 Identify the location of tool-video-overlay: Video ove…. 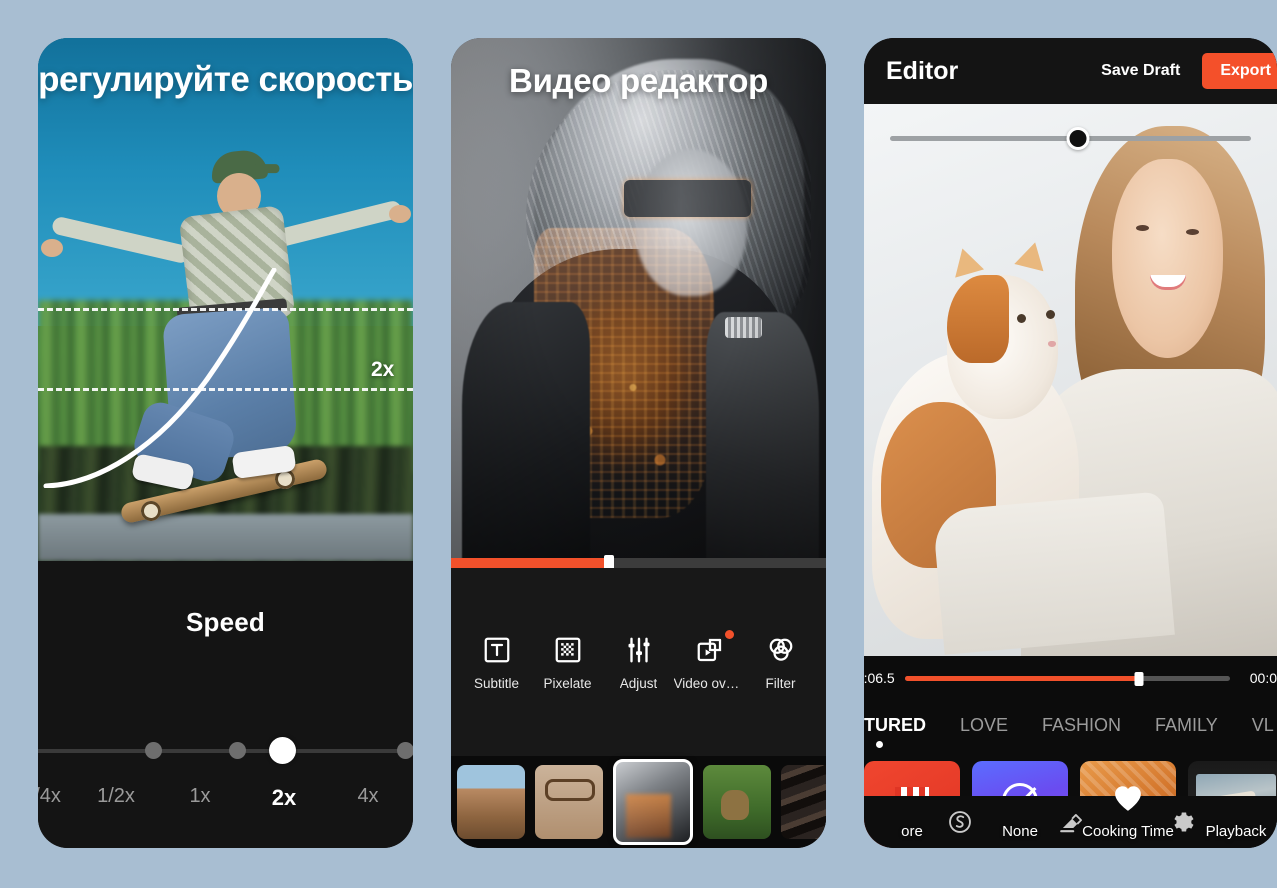
(709, 660).